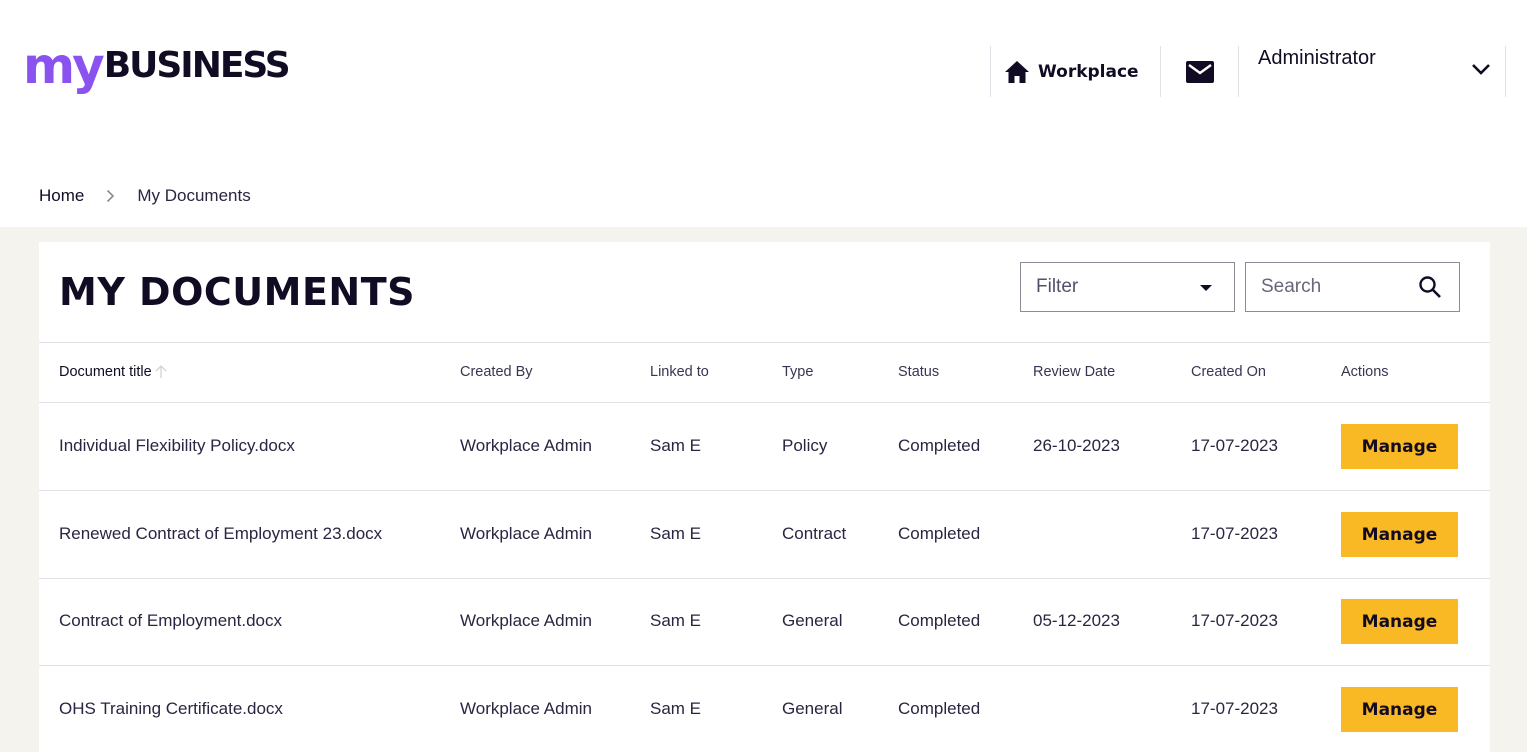  What do you see at coordinates (64, 66) in the screenshot?
I see `logo-prefix: my` at bounding box center [64, 66].